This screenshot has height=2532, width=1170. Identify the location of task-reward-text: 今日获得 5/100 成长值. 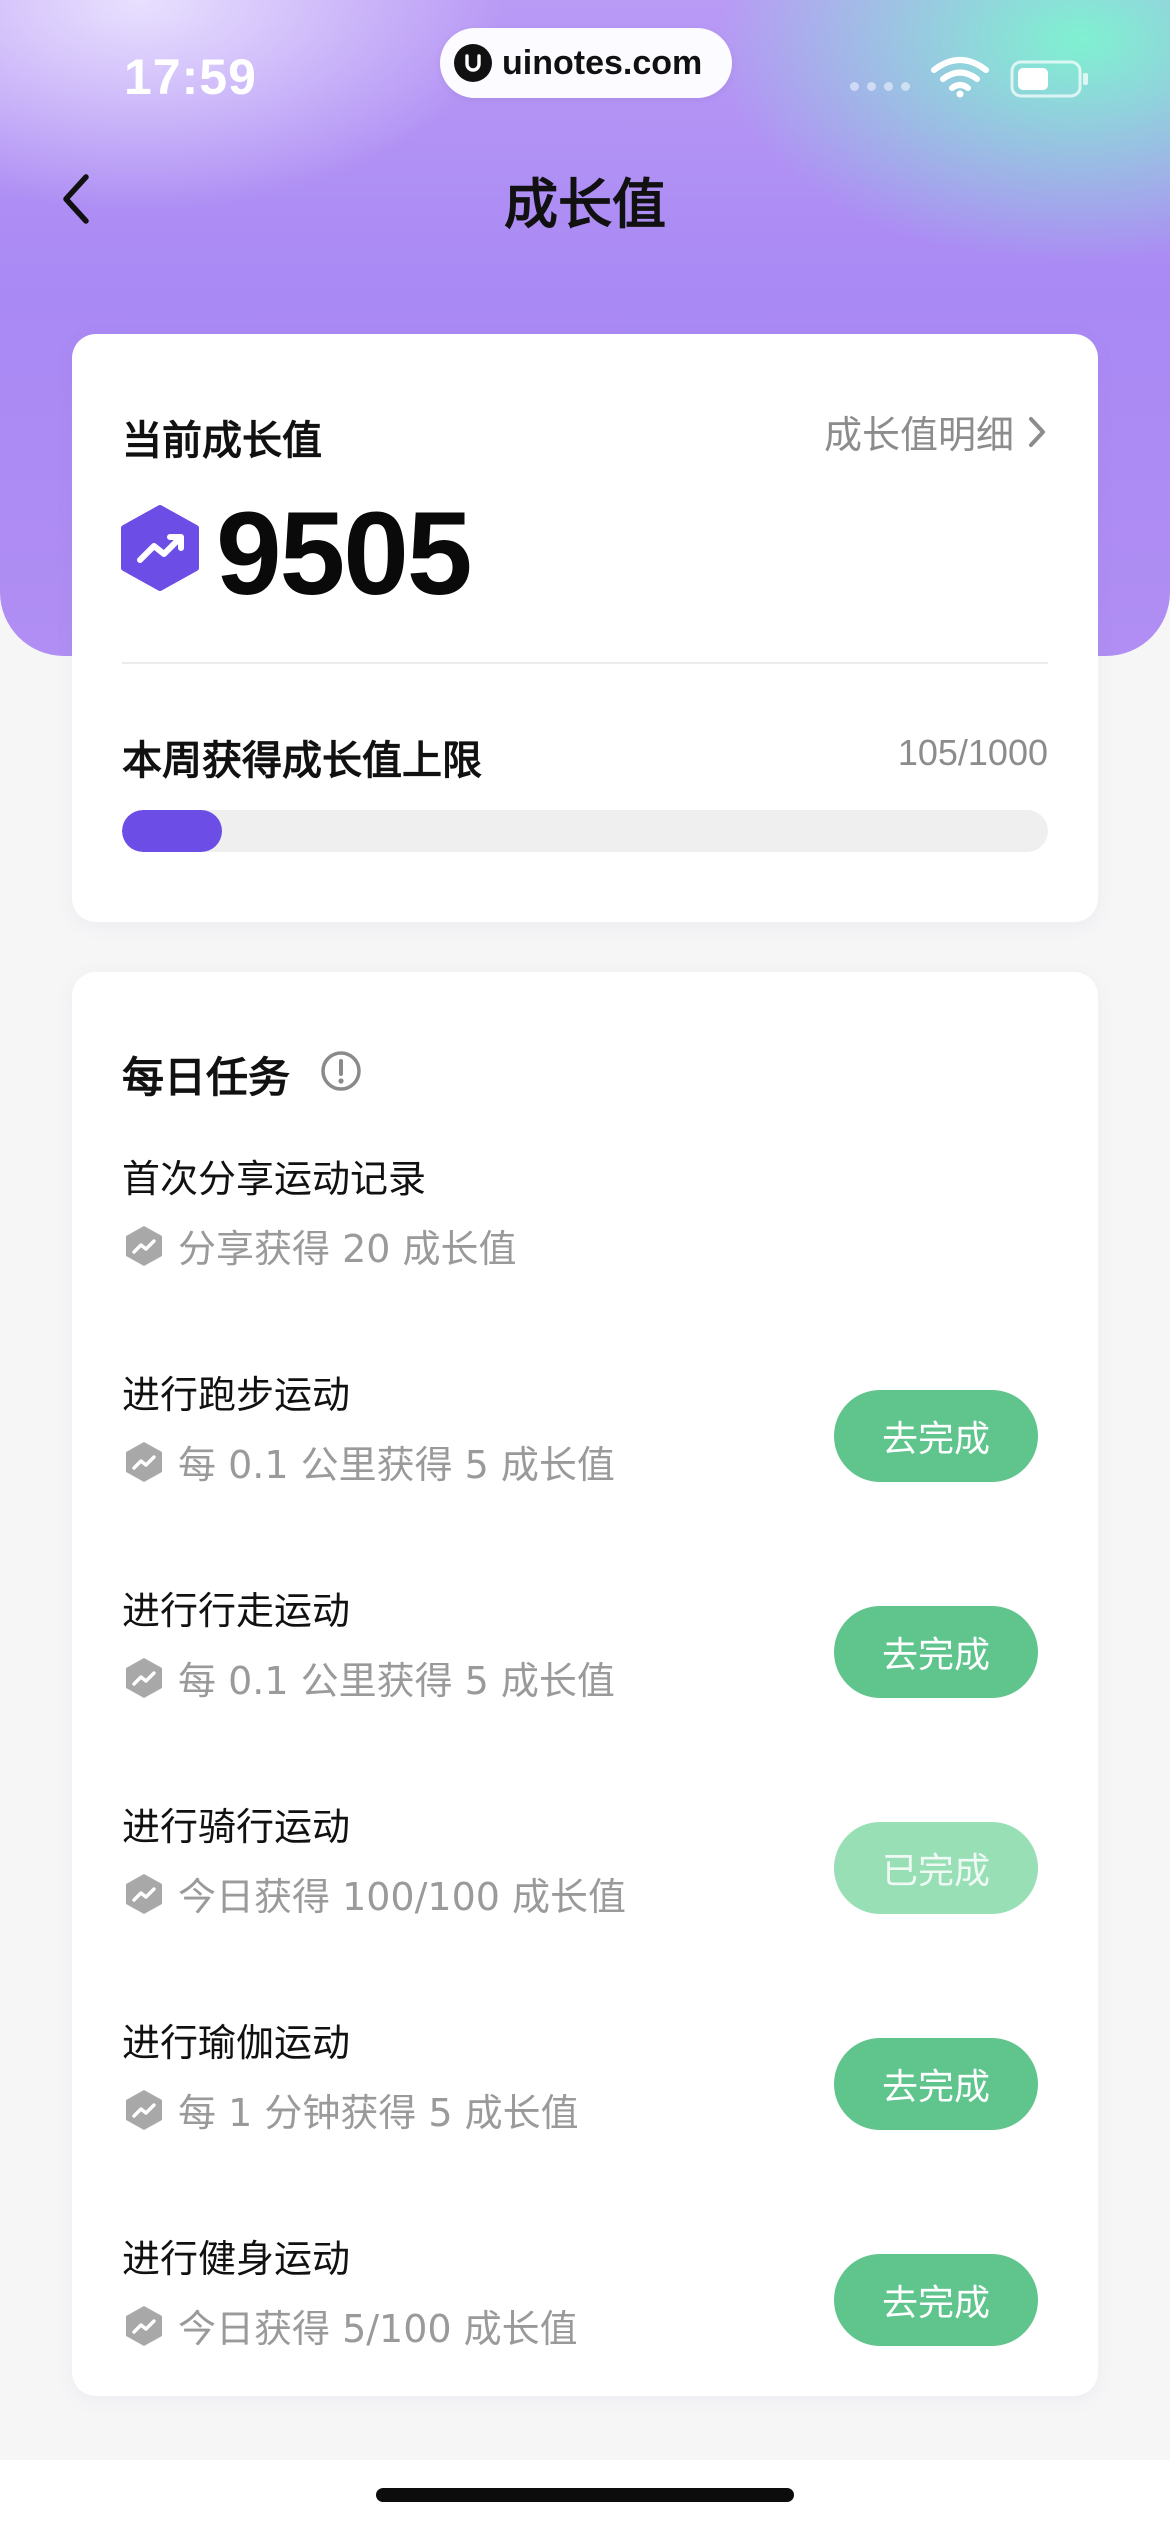
(378, 2329).